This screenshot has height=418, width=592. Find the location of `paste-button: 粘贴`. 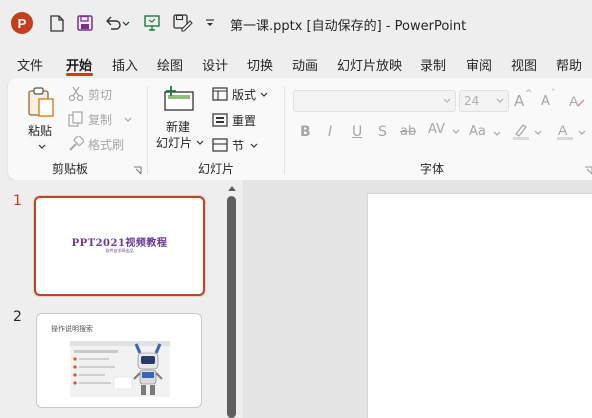

paste-button: 粘贴 is located at coordinates (42, 118).